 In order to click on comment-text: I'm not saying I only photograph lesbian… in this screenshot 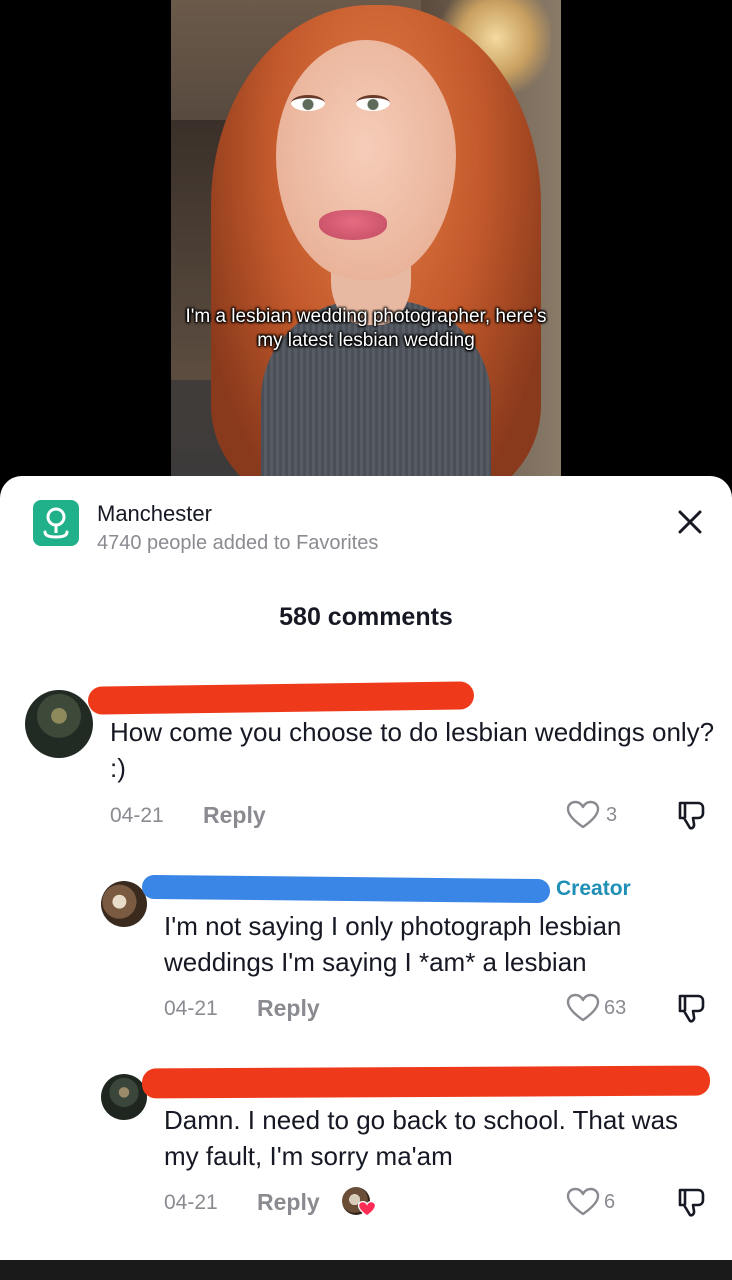, I will do `click(393, 944)`.